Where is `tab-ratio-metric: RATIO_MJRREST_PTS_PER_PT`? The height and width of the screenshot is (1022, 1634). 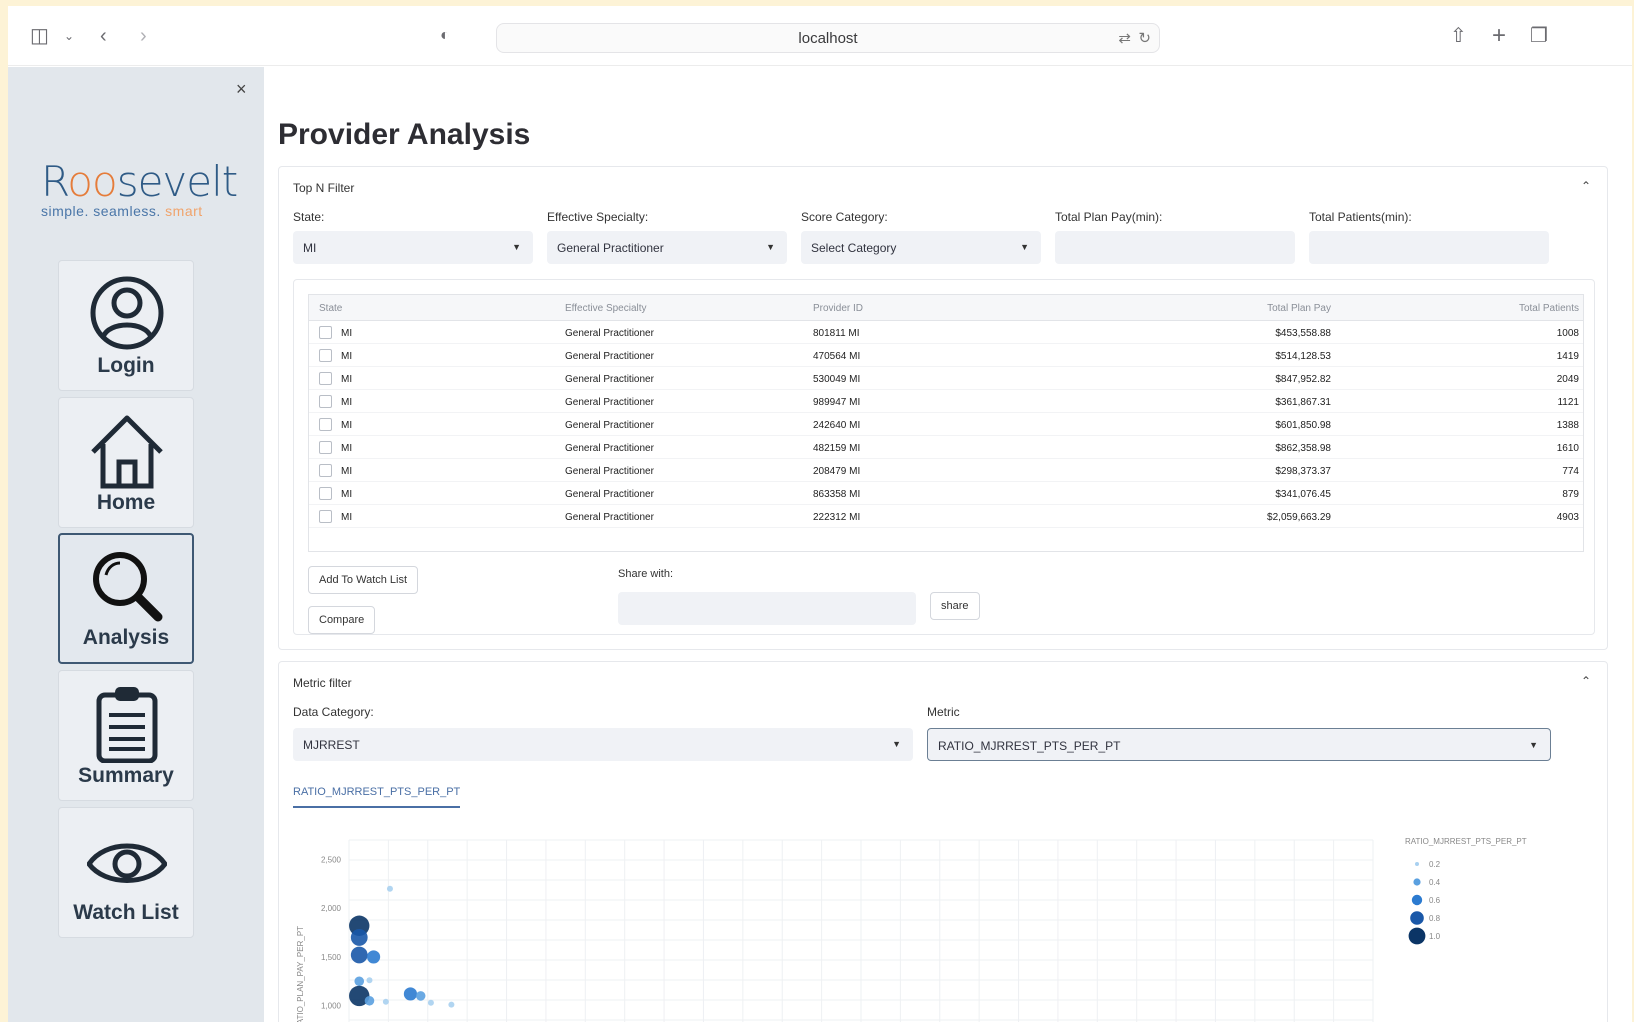
tab-ratio-metric: RATIO_MJRREST_PTS_PER_PT is located at coordinates (377, 797).